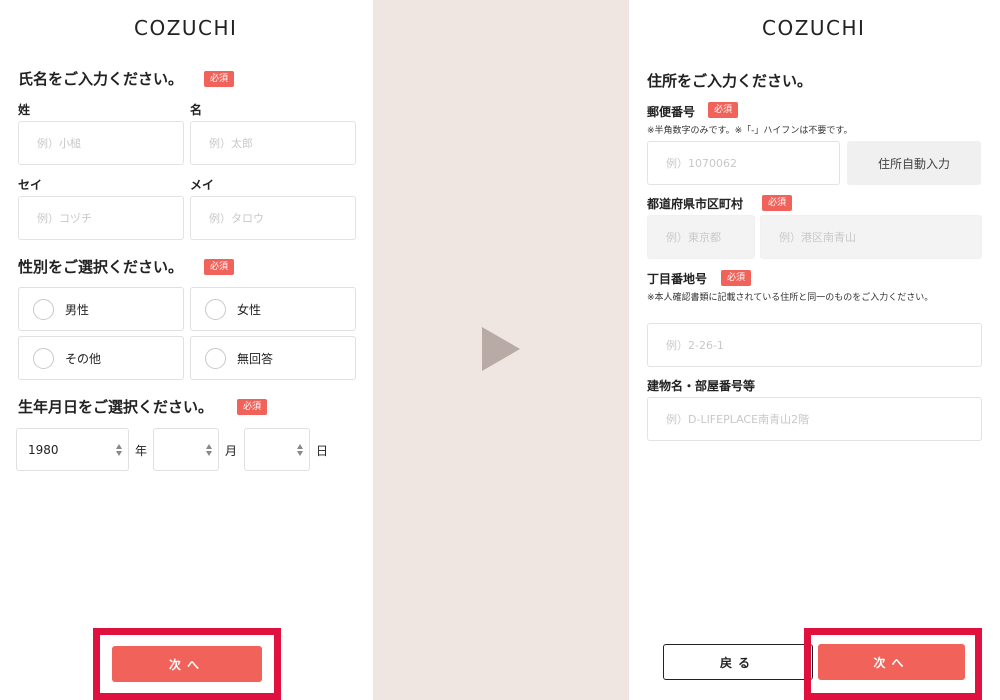 This screenshot has height=700, width=1000. What do you see at coordinates (277, 449) in the screenshot?
I see `birth-day-select` at bounding box center [277, 449].